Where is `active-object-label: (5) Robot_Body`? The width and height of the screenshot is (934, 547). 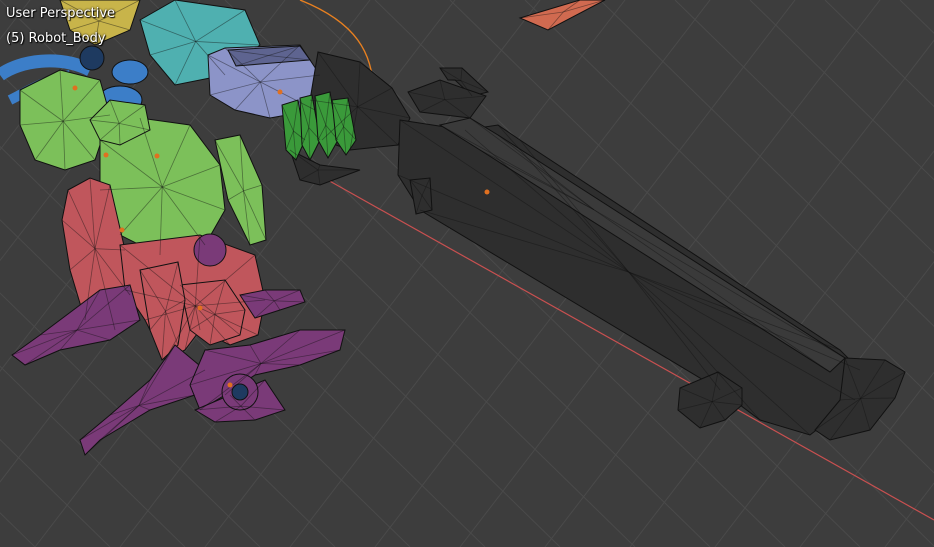
active-object-label: (5) Robot_Body is located at coordinates (56, 38).